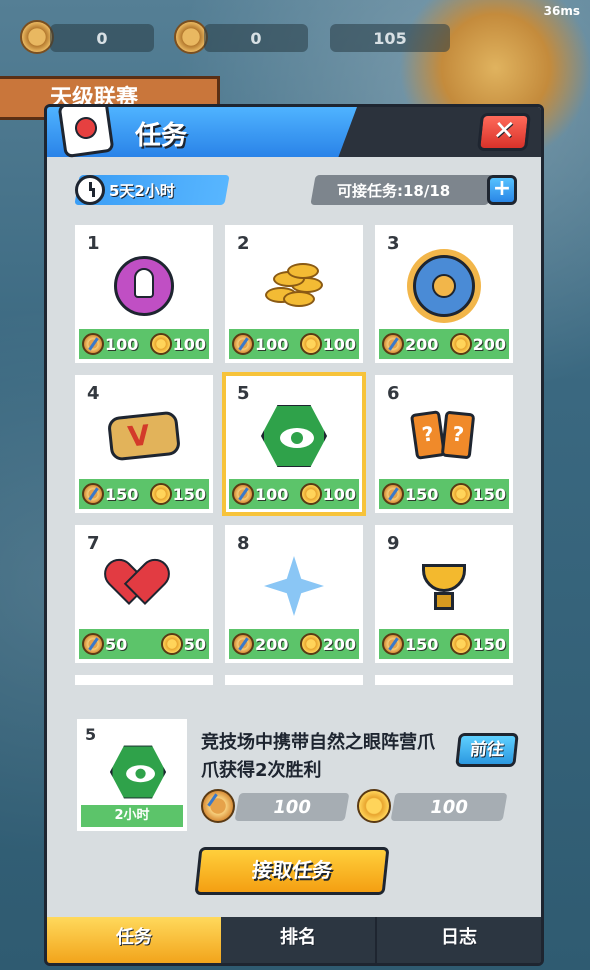  What do you see at coordinates (144, 680) in the screenshot?
I see `task-card-10: 10` at bounding box center [144, 680].